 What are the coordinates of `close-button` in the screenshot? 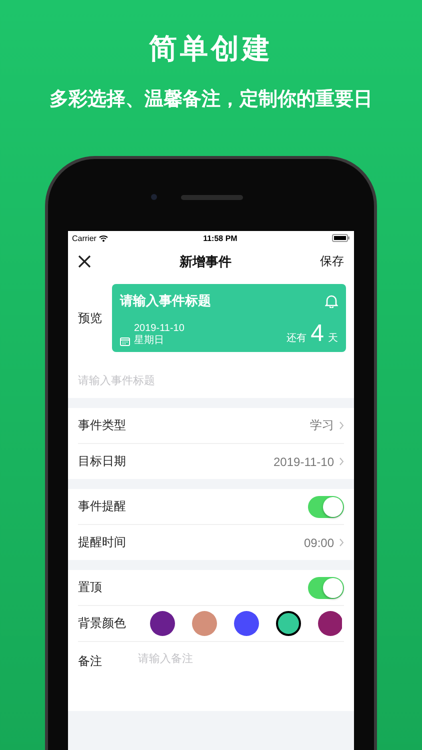 It's located at (84, 261).